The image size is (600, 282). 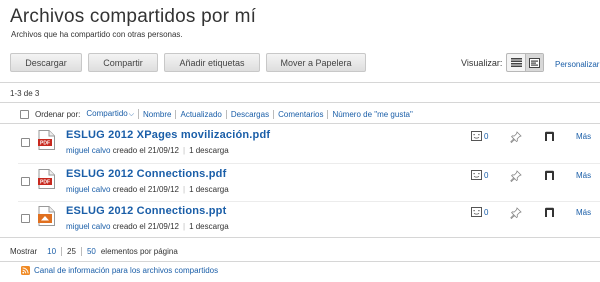 I want to click on list-view-icon, so click(x=516, y=62).